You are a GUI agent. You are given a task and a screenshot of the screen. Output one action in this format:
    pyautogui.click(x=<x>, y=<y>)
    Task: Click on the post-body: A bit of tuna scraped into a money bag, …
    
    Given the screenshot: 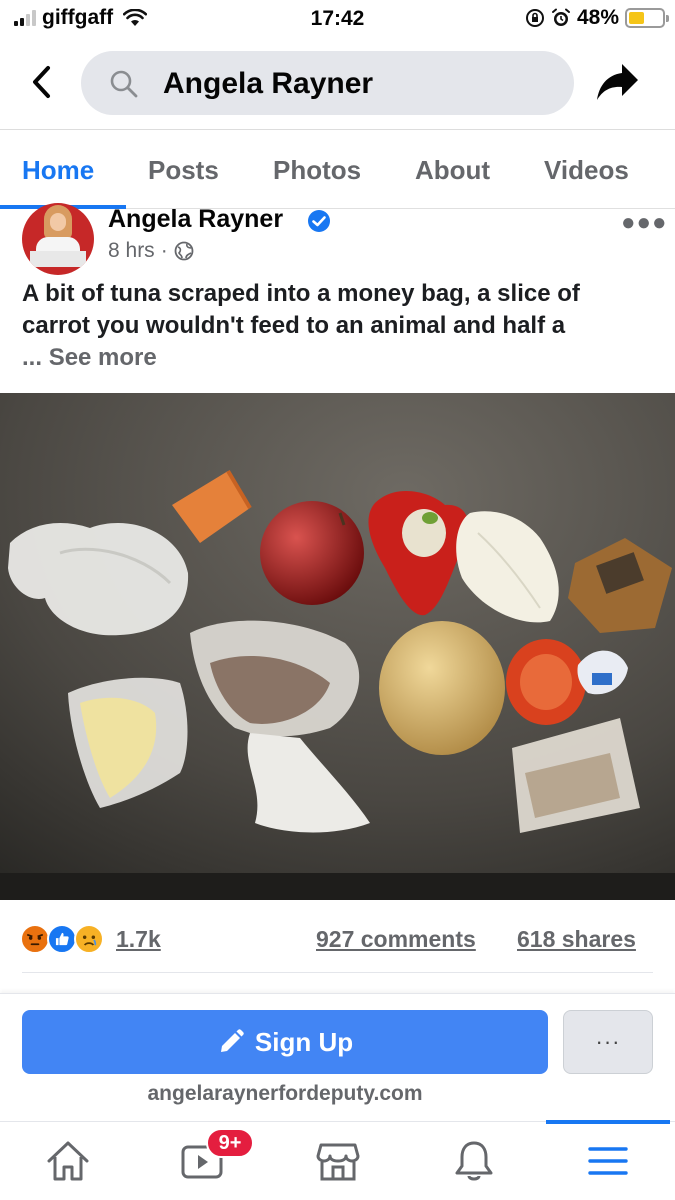 What is the action you would take?
    pyautogui.click(x=301, y=309)
    